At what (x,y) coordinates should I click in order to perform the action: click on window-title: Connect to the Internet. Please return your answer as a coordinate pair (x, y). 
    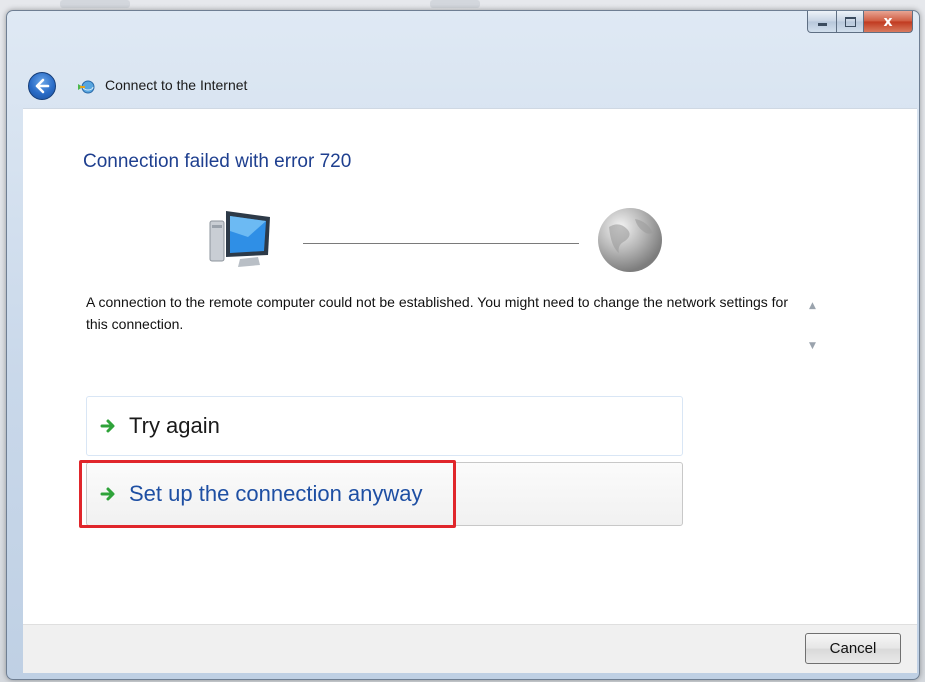
    Looking at the image, I should click on (176, 85).